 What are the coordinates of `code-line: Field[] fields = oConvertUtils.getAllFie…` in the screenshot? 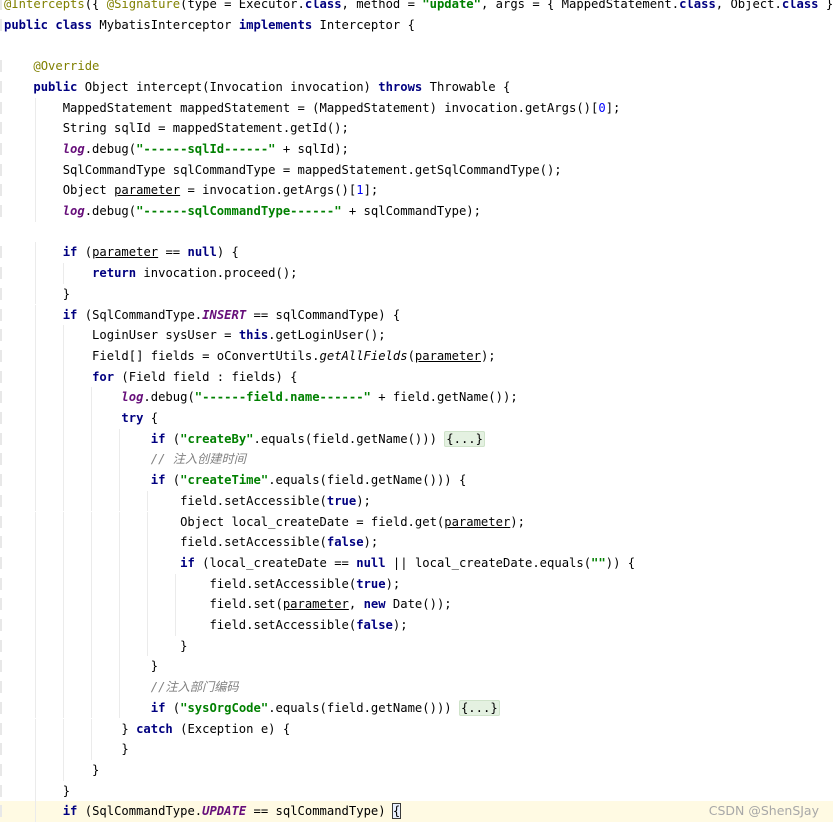 It's located at (416, 356).